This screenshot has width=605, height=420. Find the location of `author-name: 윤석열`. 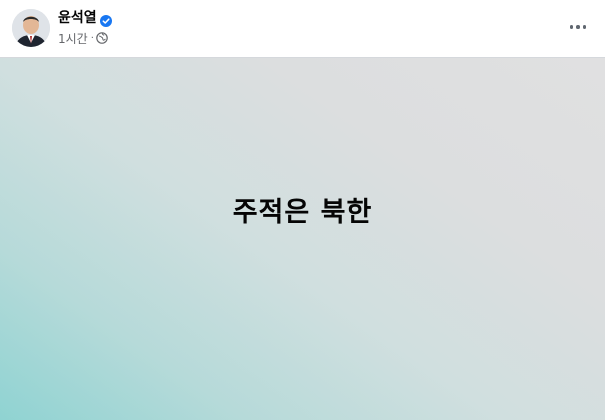

author-name: 윤석열 is located at coordinates (77, 18).